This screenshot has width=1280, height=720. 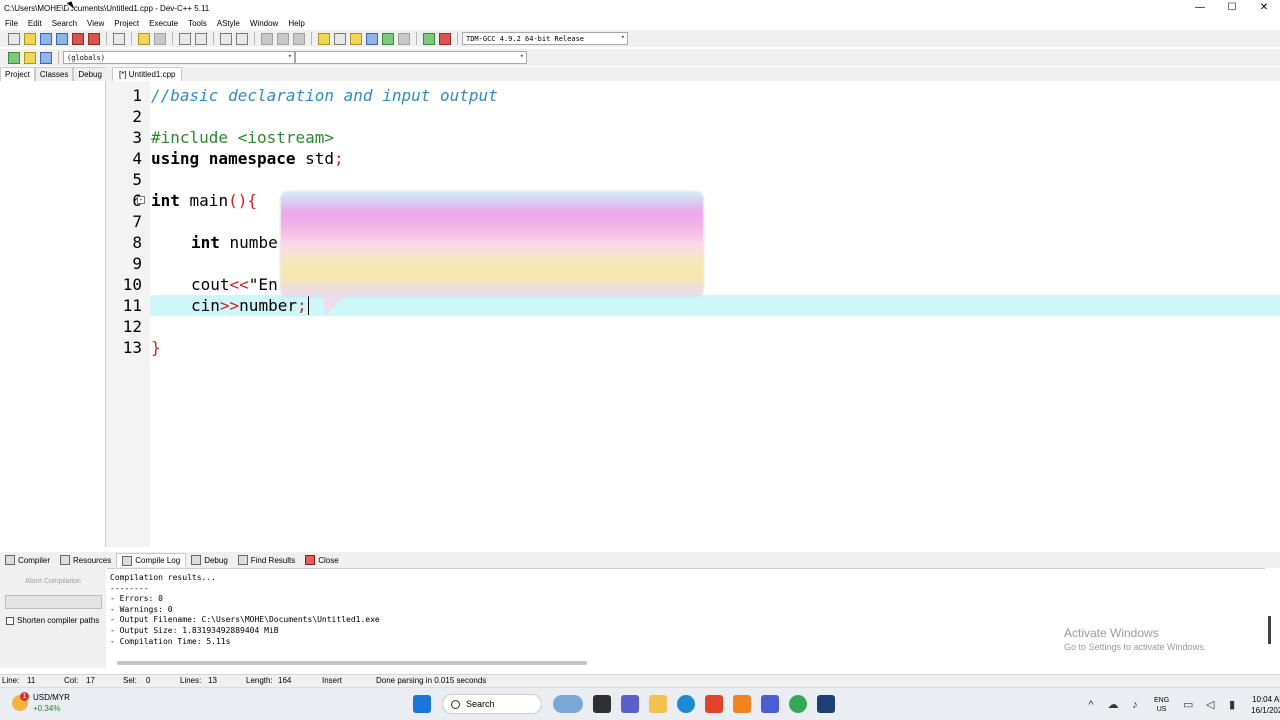 I want to click on back-icon, so click(x=267, y=38).